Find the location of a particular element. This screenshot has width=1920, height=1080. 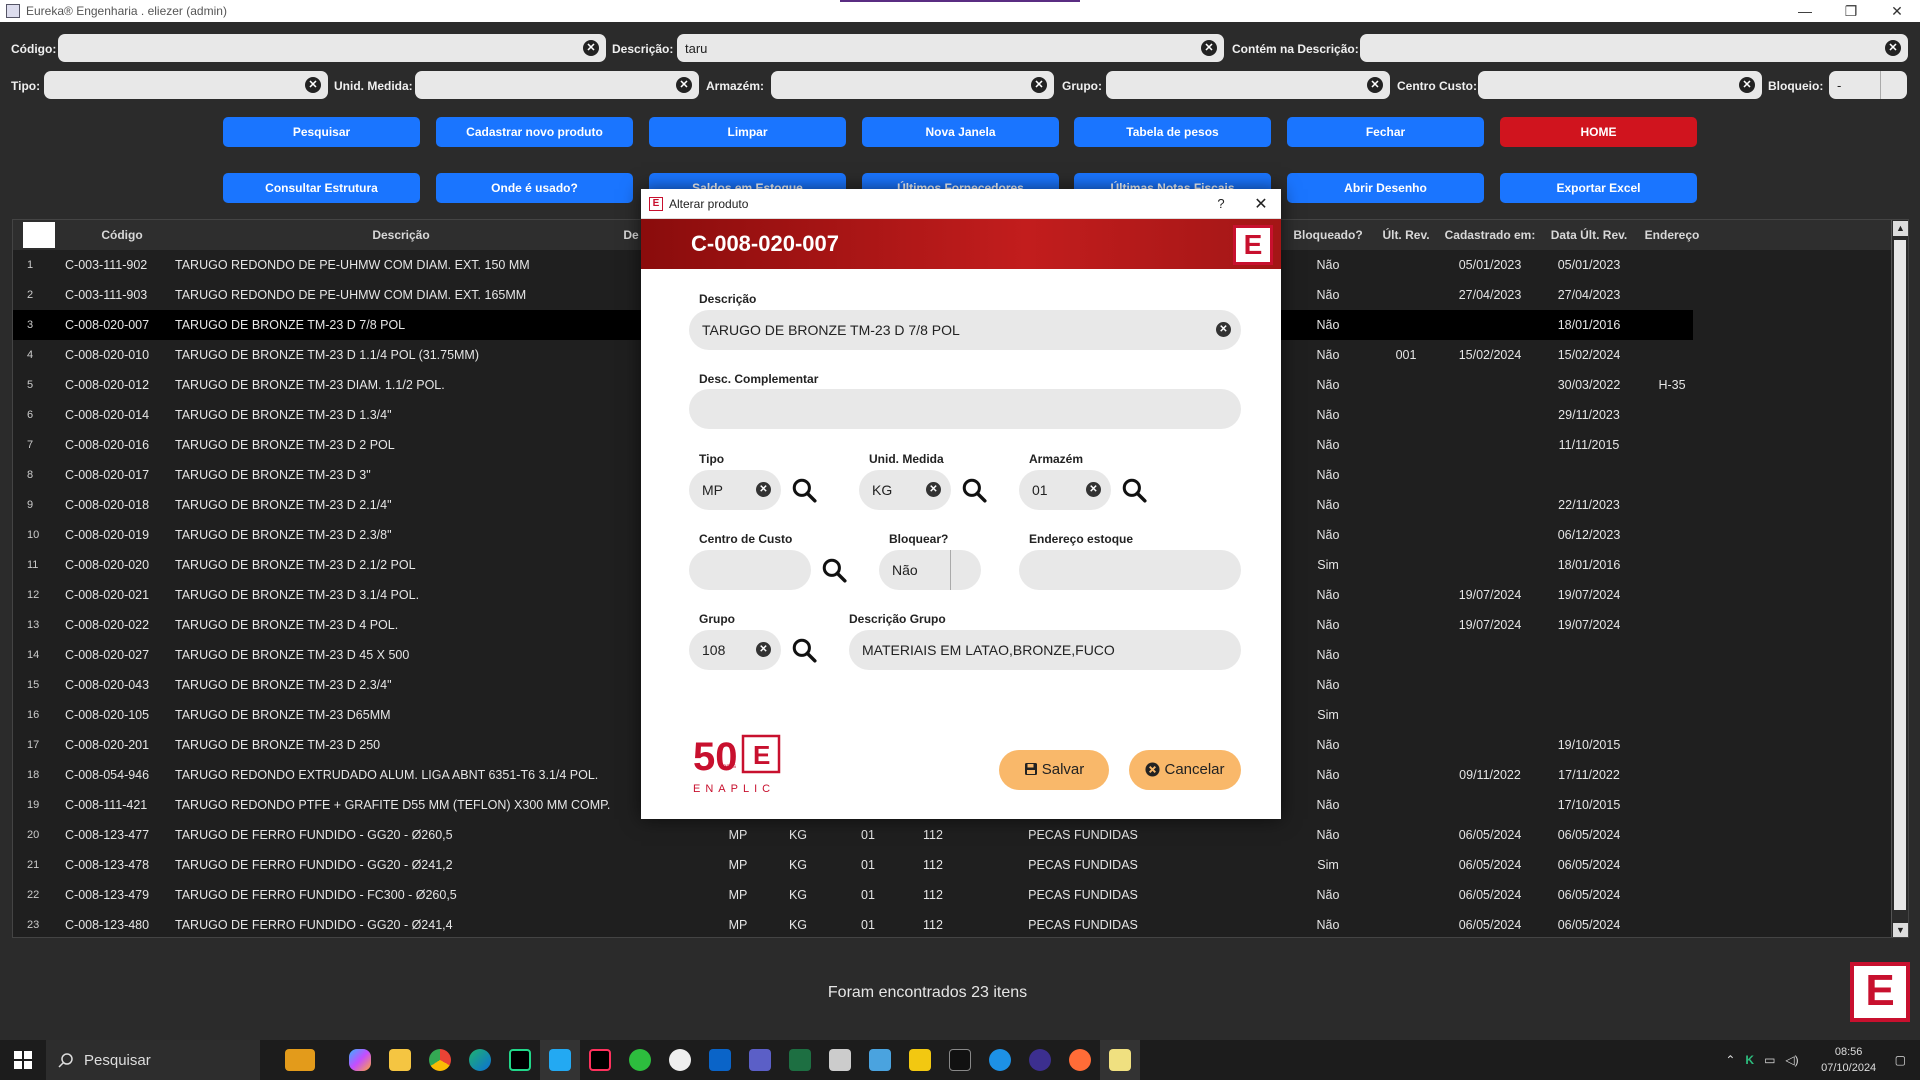

scroll-up-arrow-icon: ▲ is located at coordinates (1900, 228).